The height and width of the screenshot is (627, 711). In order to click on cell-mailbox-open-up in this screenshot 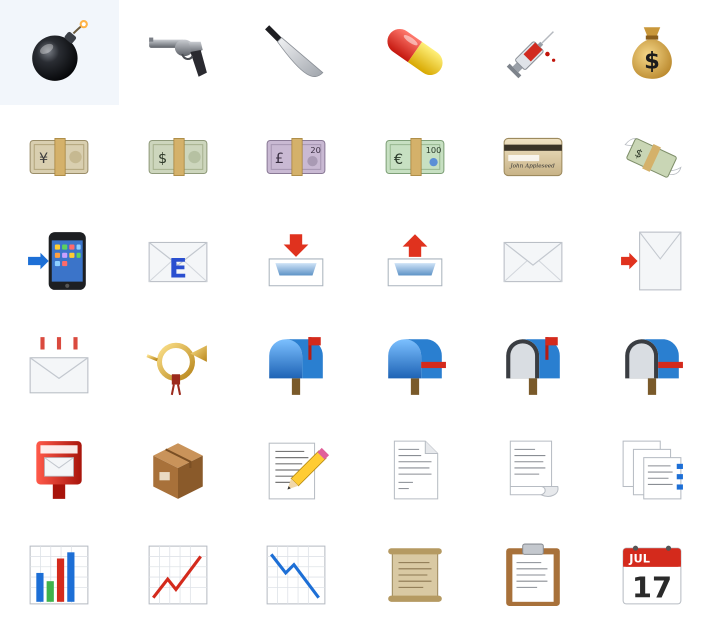, I will do `click(533, 366)`.